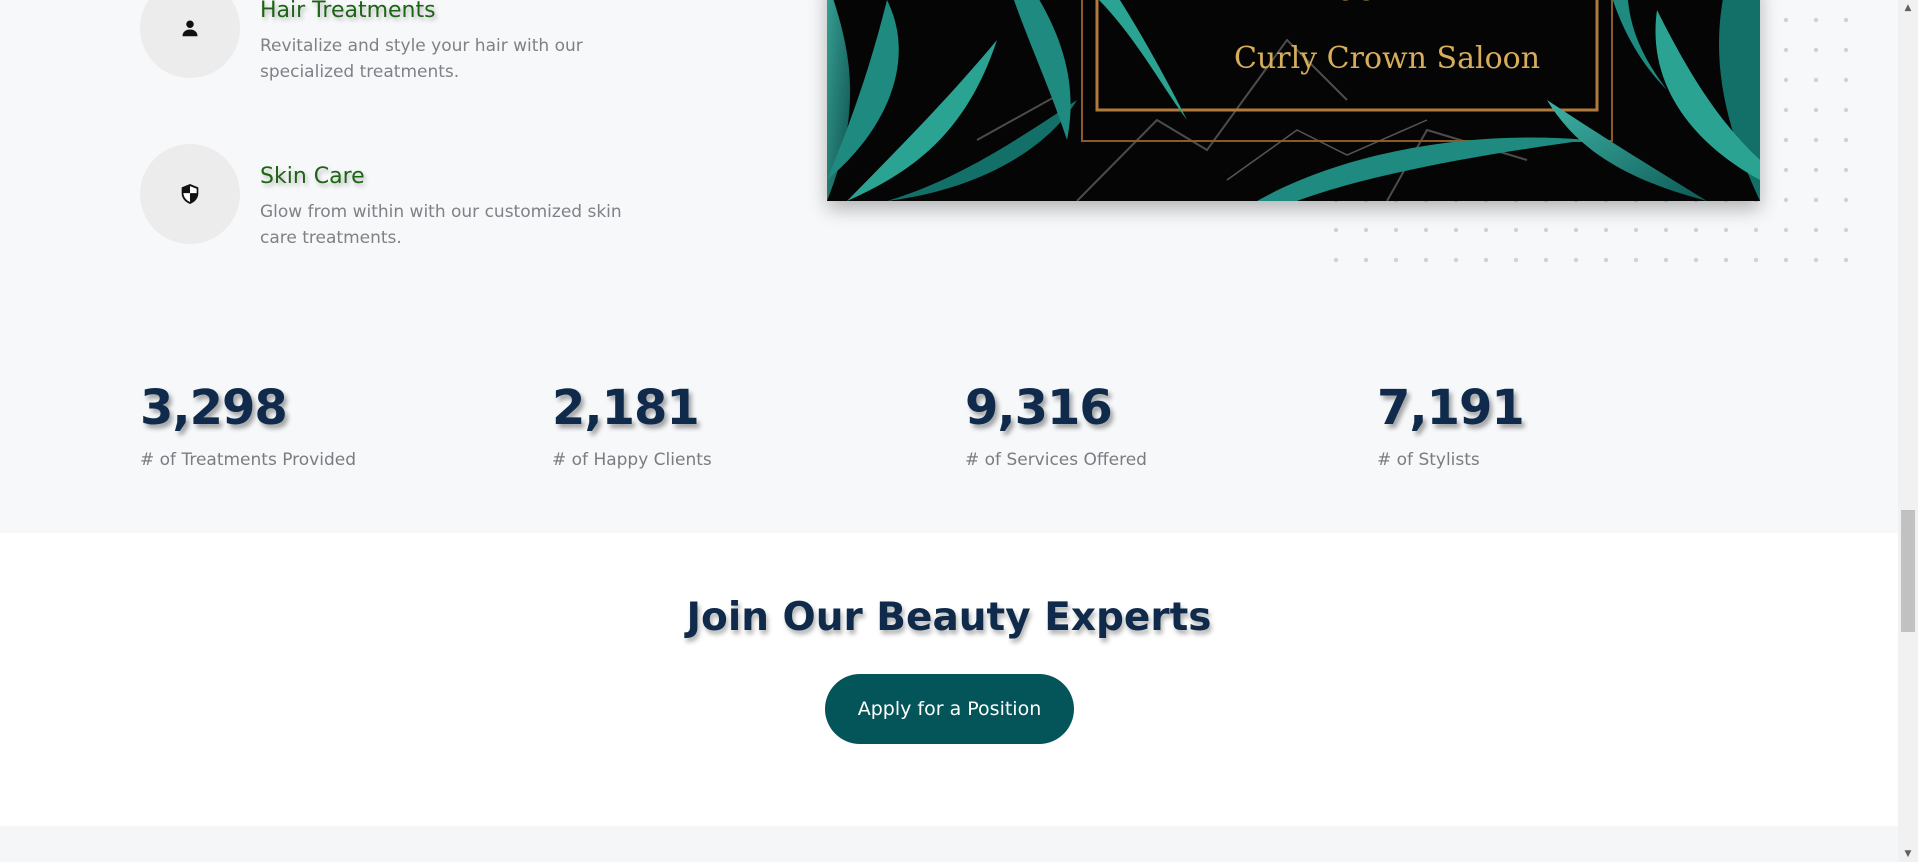 The width and height of the screenshot is (1918, 862). What do you see at coordinates (214, 408) in the screenshot?
I see `stat-number: 3,298` at bounding box center [214, 408].